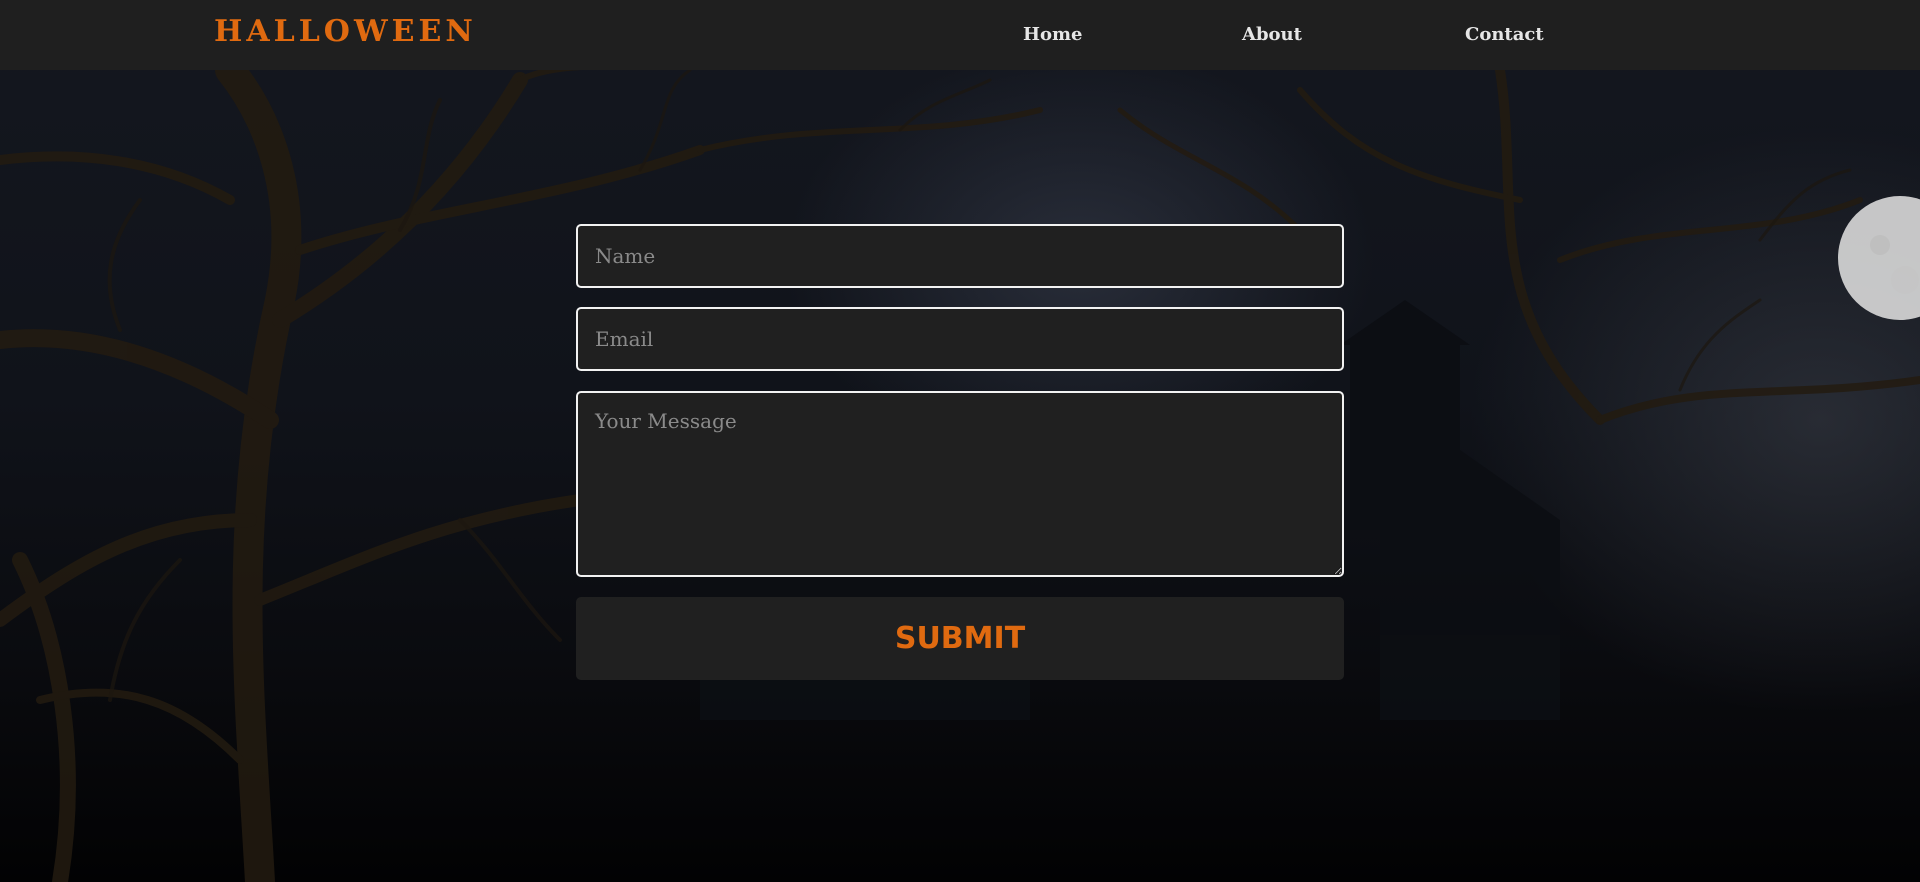 This screenshot has height=882, width=1920. I want to click on nav-link-about: About, so click(1272, 34).